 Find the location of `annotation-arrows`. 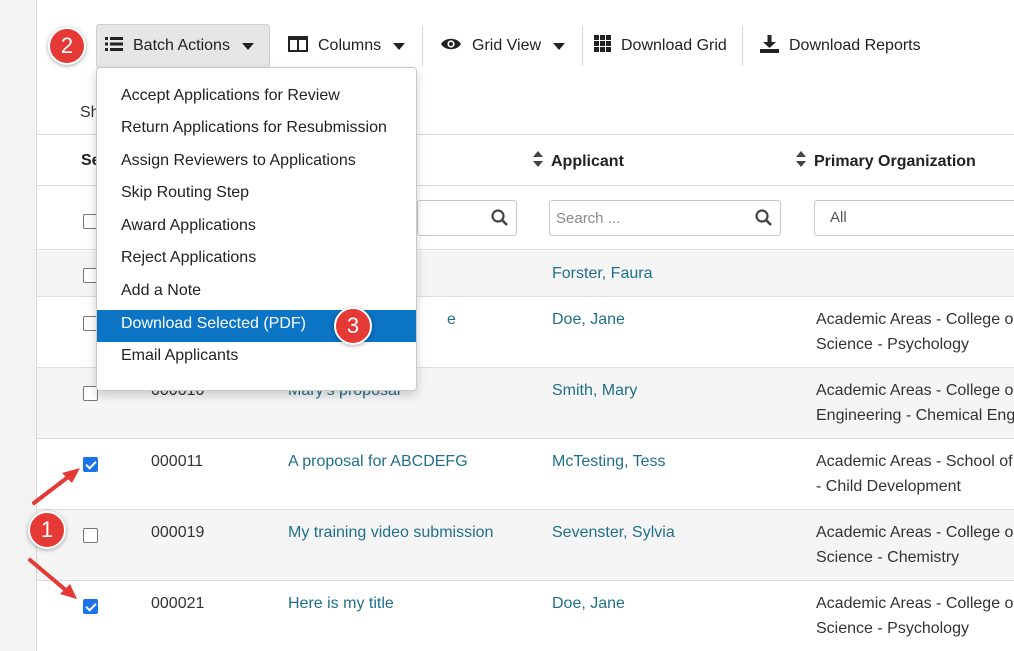

annotation-arrows is located at coordinates (54, 533).